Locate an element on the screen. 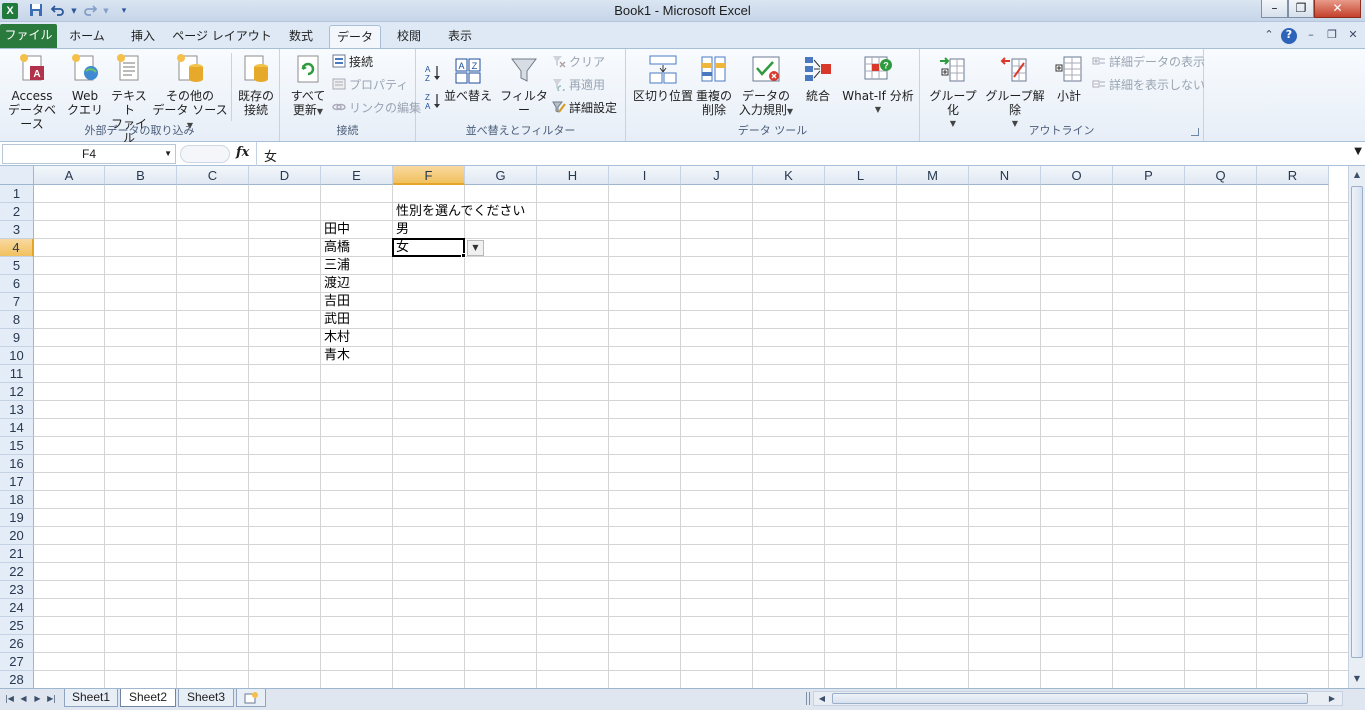 The image size is (1365, 710). close-button: ✕ is located at coordinates (1337, 9).